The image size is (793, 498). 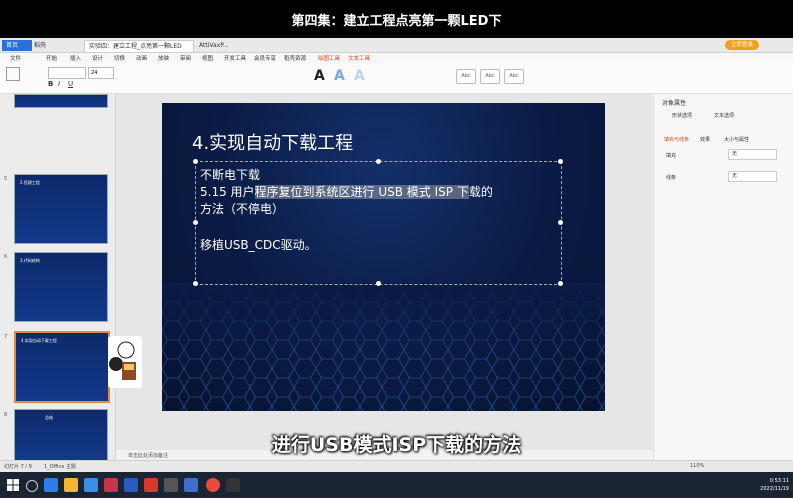 What do you see at coordinates (163, 58) in the screenshot?
I see `menu-slideshow: 放映` at bounding box center [163, 58].